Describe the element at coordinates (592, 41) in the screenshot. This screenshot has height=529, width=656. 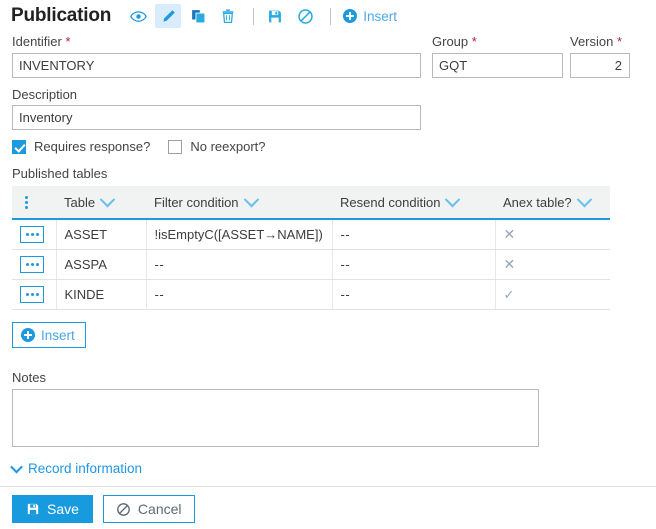
I see `version-label-text: Version` at that location.